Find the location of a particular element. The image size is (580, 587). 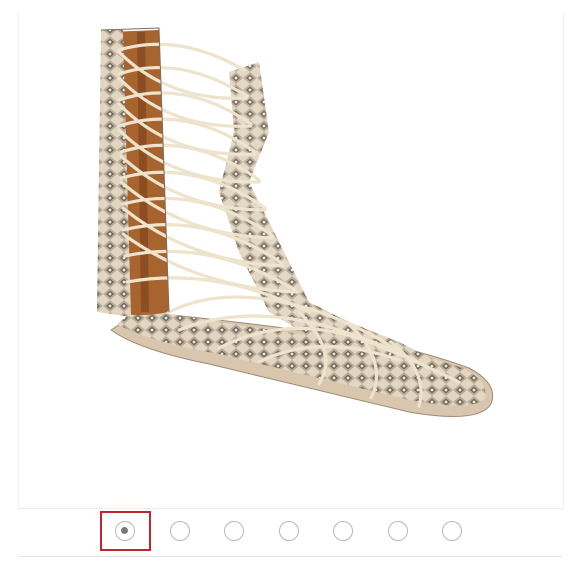

image-carousel-pagination is located at coordinates (290, 532).